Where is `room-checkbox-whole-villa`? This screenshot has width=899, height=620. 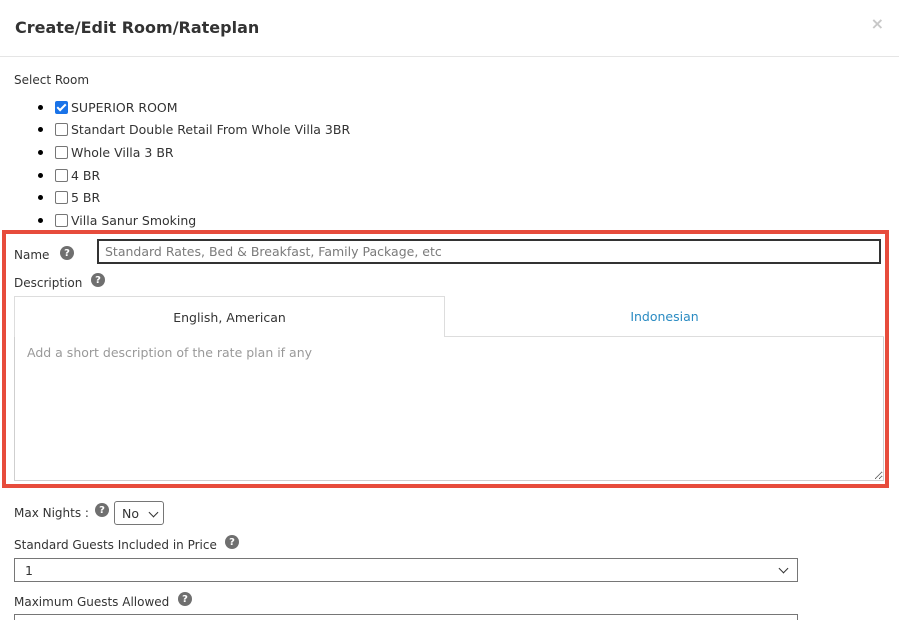 room-checkbox-whole-villa is located at coordinates (61, 152).